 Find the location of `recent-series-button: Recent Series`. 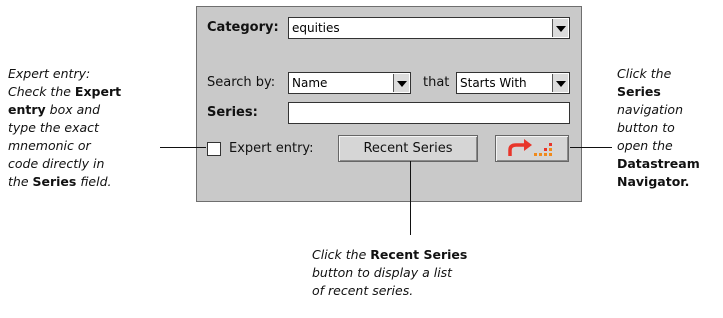

recent-series-button: Recent Series is located at coordinates (408, 148).